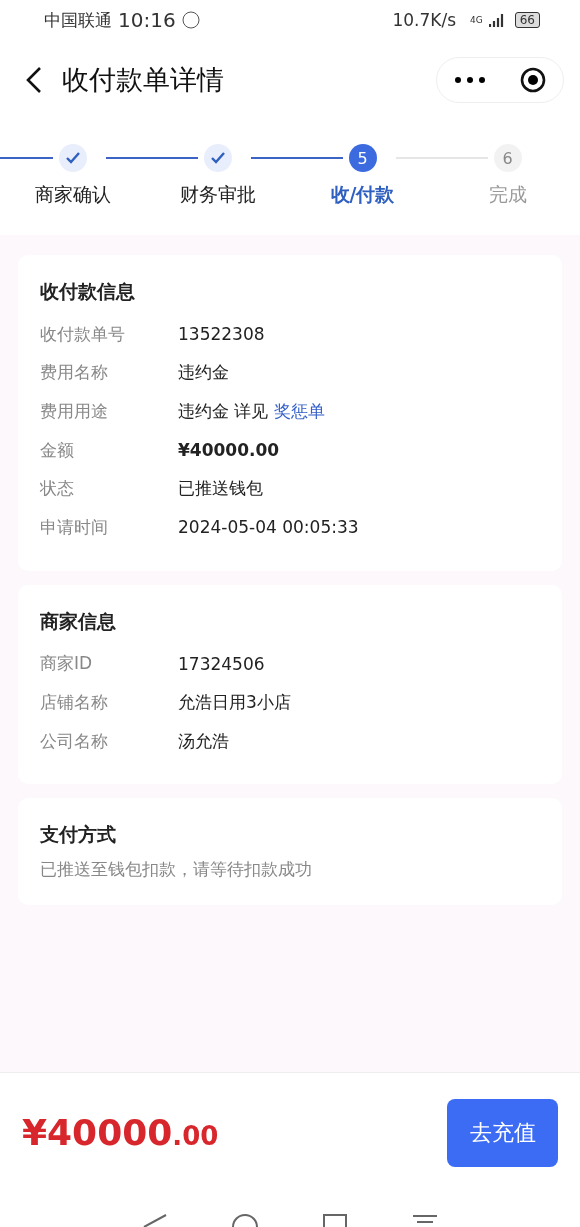  What do you see at coordinates (74, 741) in the screenshot?
I see `field-label: 公司名称` at bounding box center [74, 741].